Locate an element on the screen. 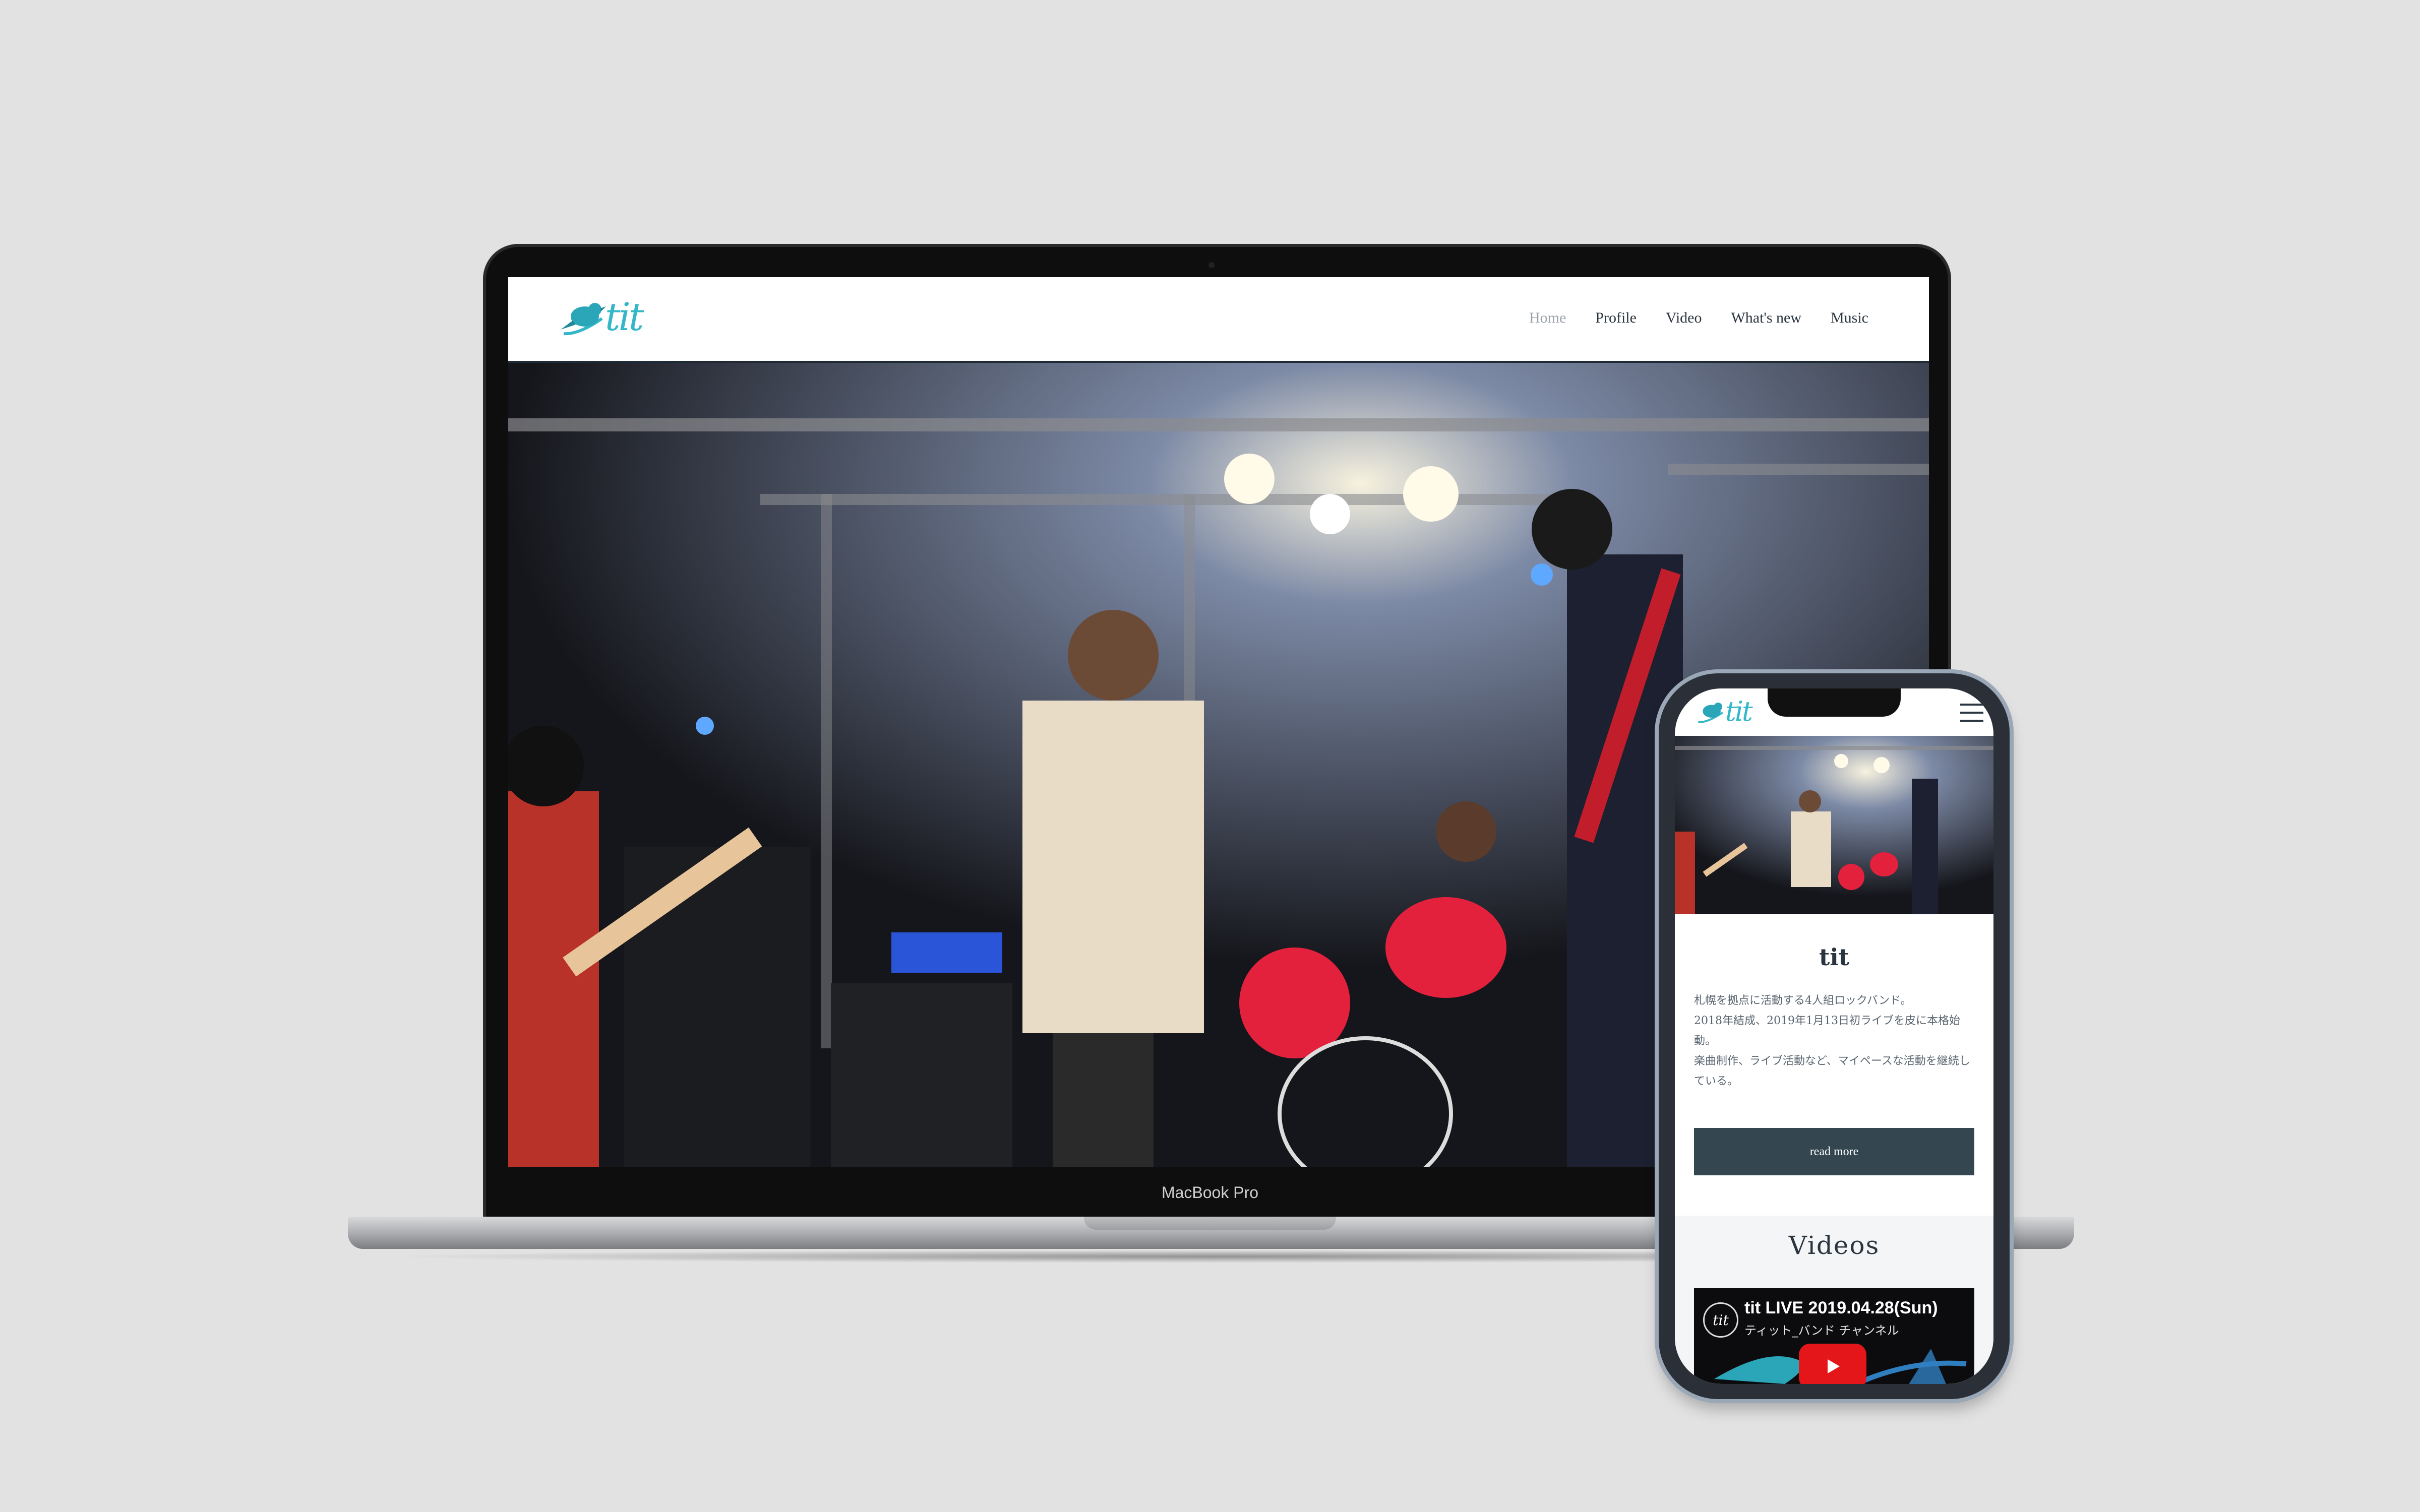 The height and width of the screenshot is (1512, 2420). description-line-2: 2018年結成、2019年1月13日初ライブを皮に本格始動。 is located at coordinates (1827, 1031).